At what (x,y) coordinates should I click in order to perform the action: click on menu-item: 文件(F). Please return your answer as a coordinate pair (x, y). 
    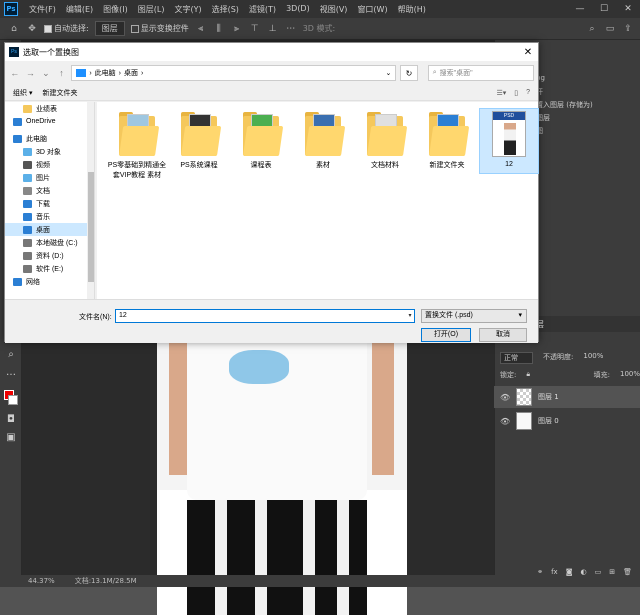
    Looking at the image, I should click on (42, 9).